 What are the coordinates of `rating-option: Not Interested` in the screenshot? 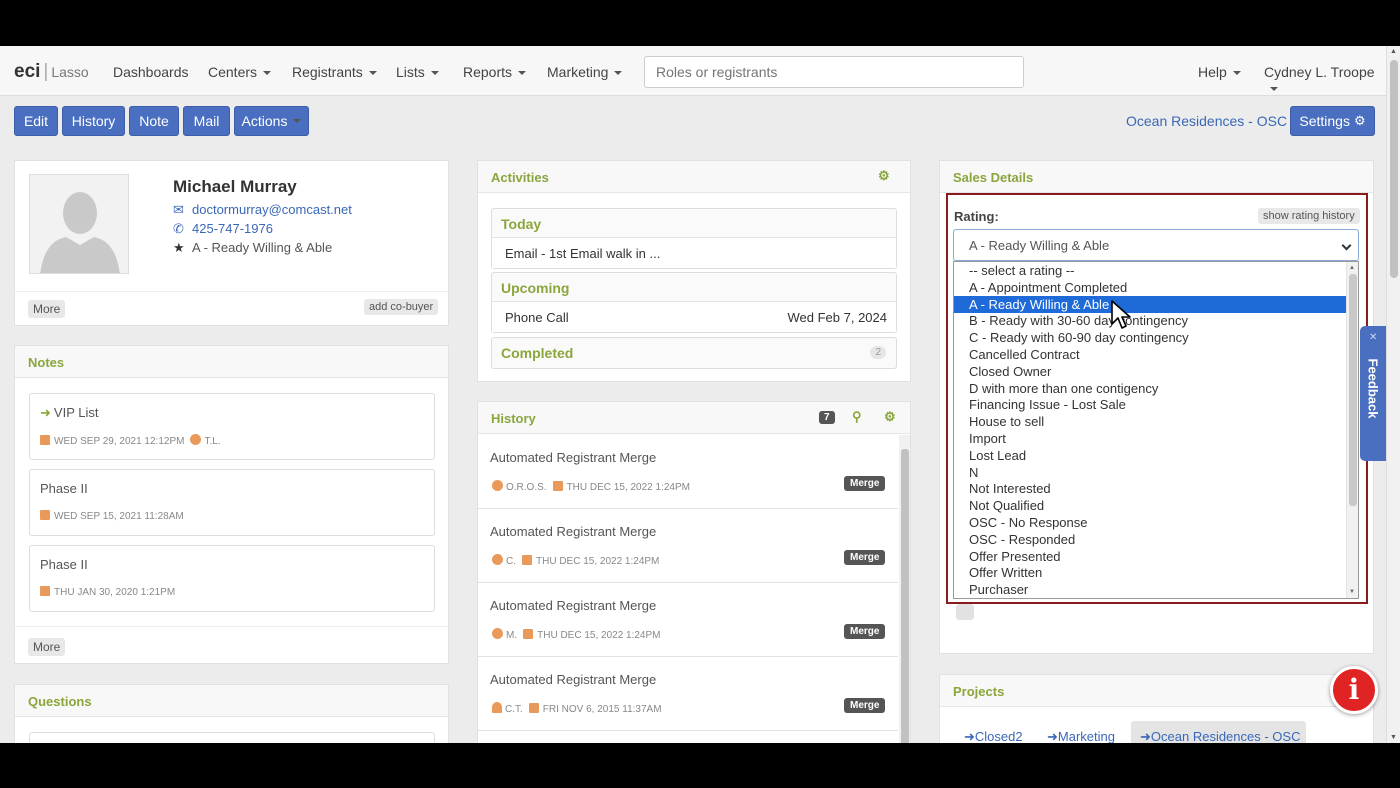 It's located at (1150, 488).